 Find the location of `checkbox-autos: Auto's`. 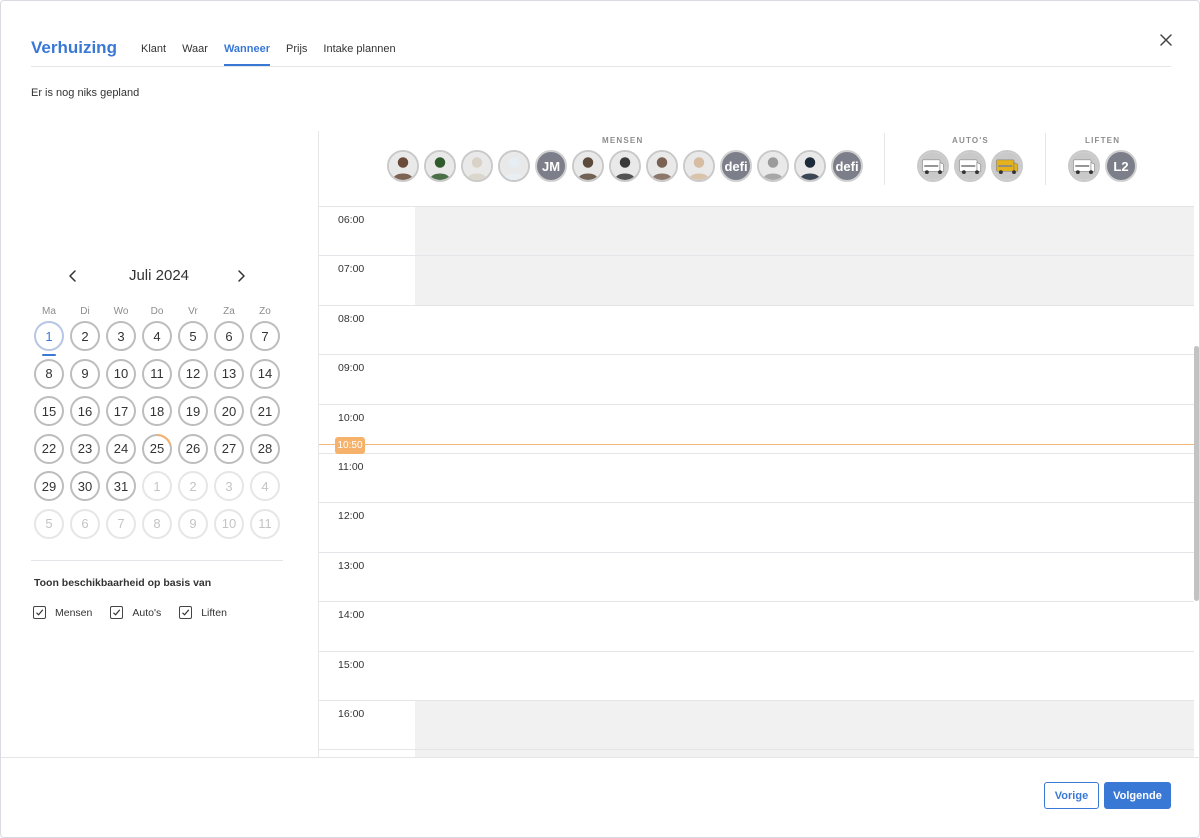

checkbox-autos: Auto's is located at coordinates (135, 612).